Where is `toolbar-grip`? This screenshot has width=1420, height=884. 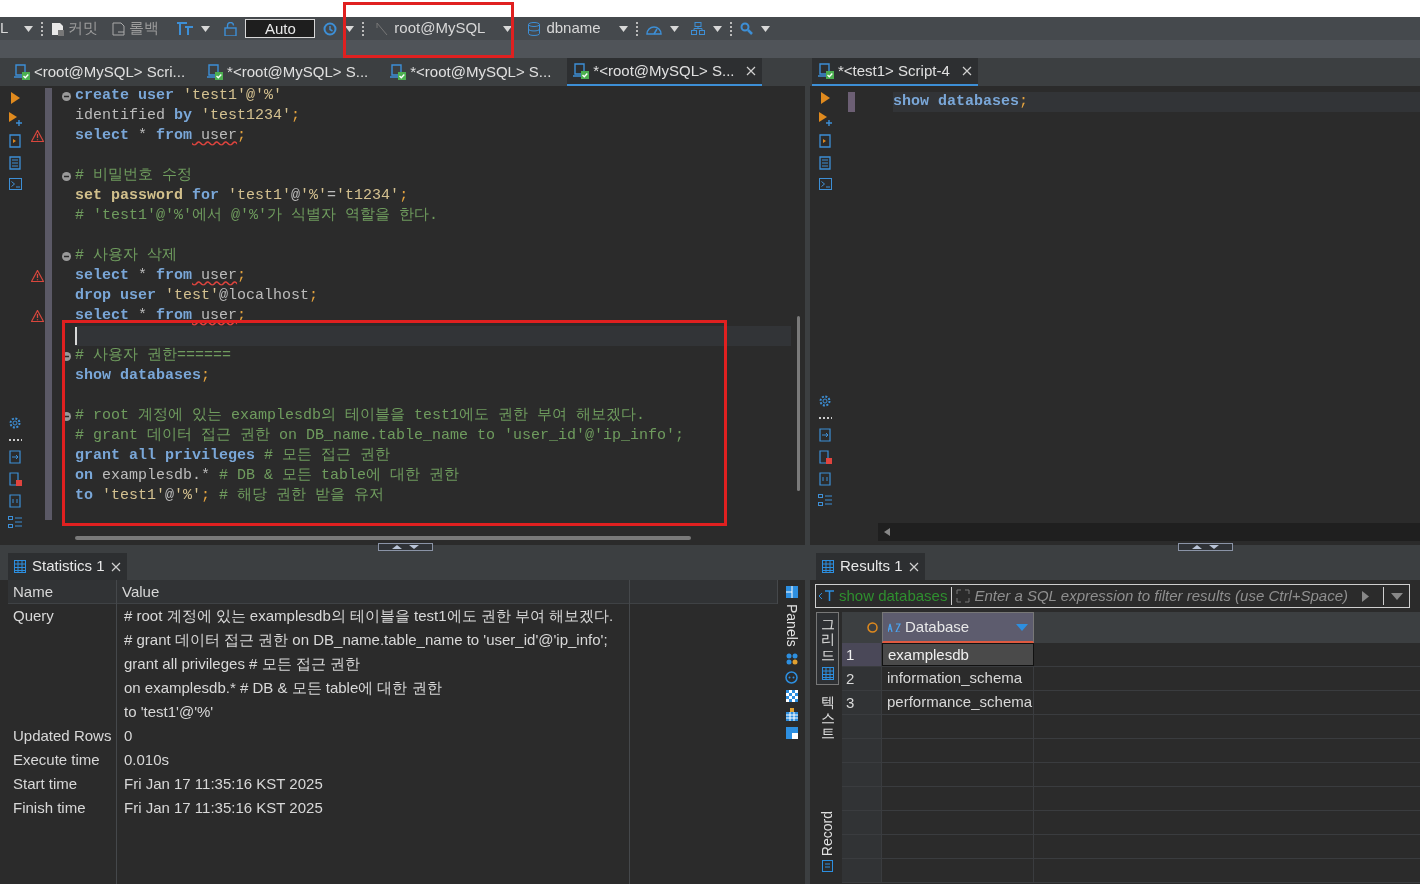 toolbar-grip is located at coordinates (730, 28).